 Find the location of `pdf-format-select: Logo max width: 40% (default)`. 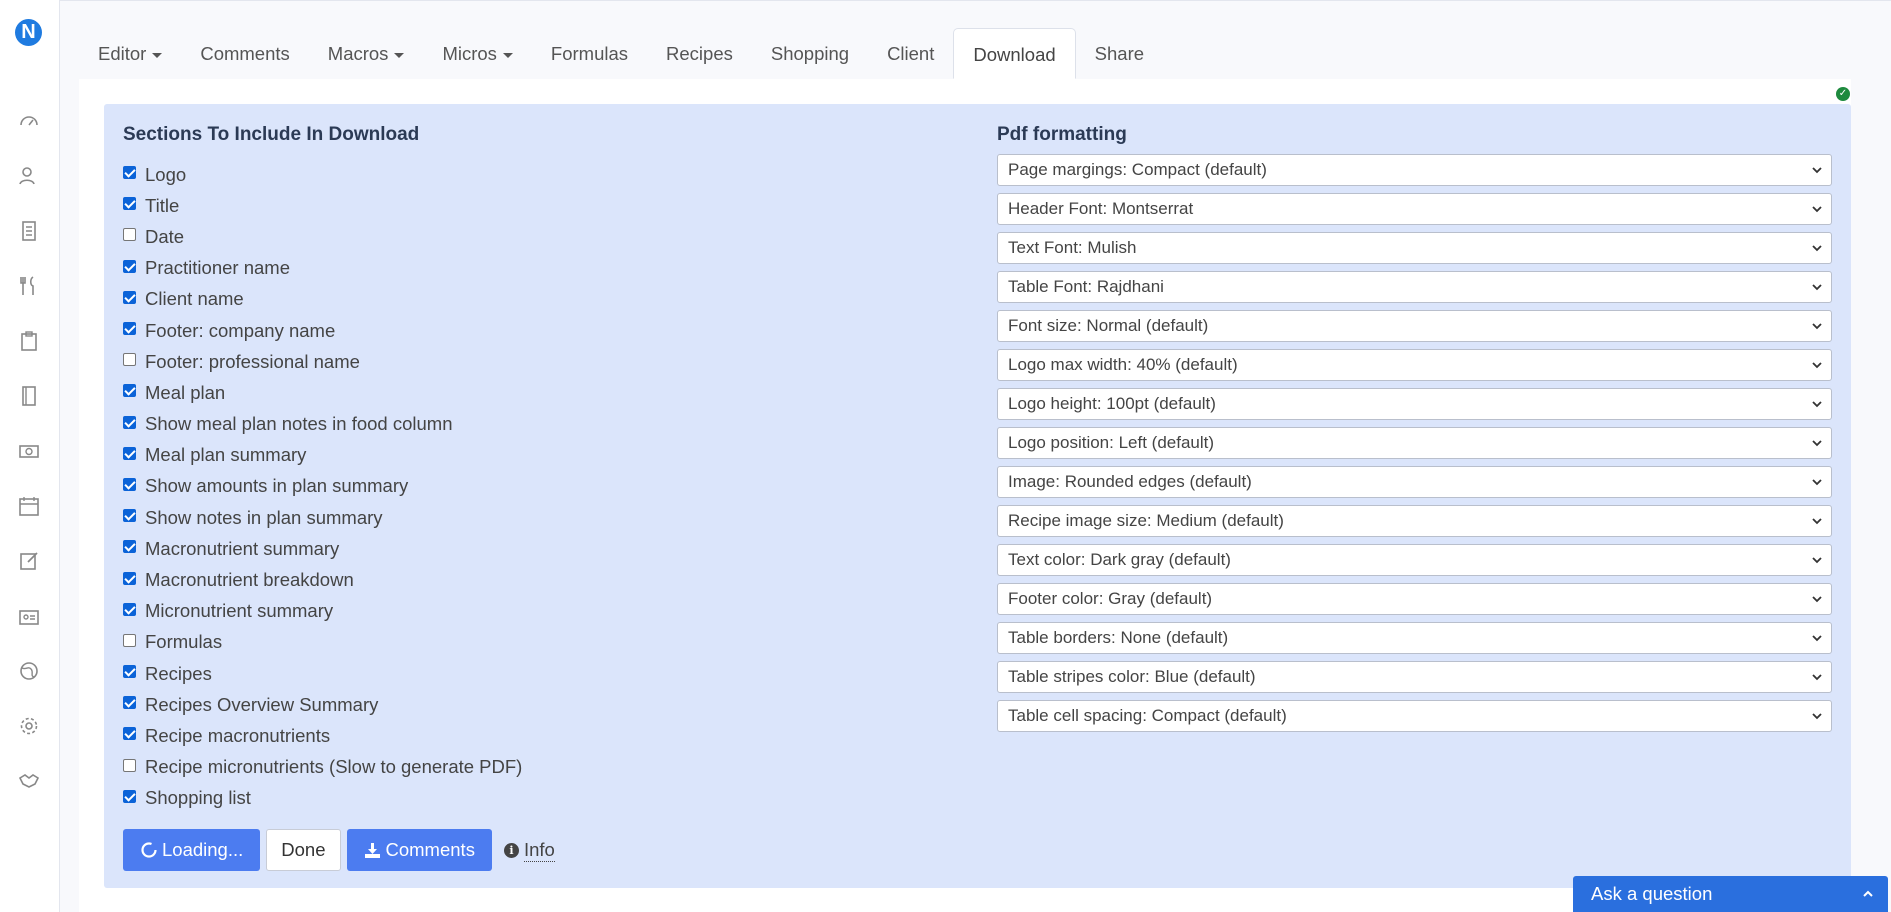

pdf-format-select: Logo max width: 40% (default) is located at coordinates (1414, 365).